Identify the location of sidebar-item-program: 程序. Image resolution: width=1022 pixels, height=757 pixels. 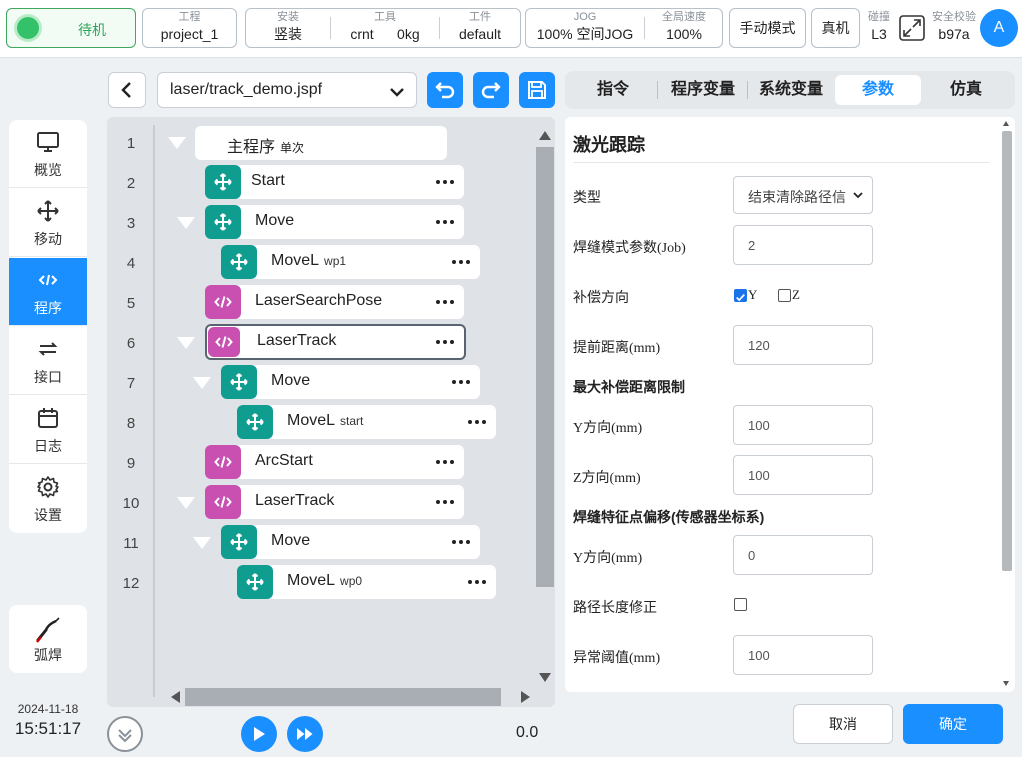
(48, 292).